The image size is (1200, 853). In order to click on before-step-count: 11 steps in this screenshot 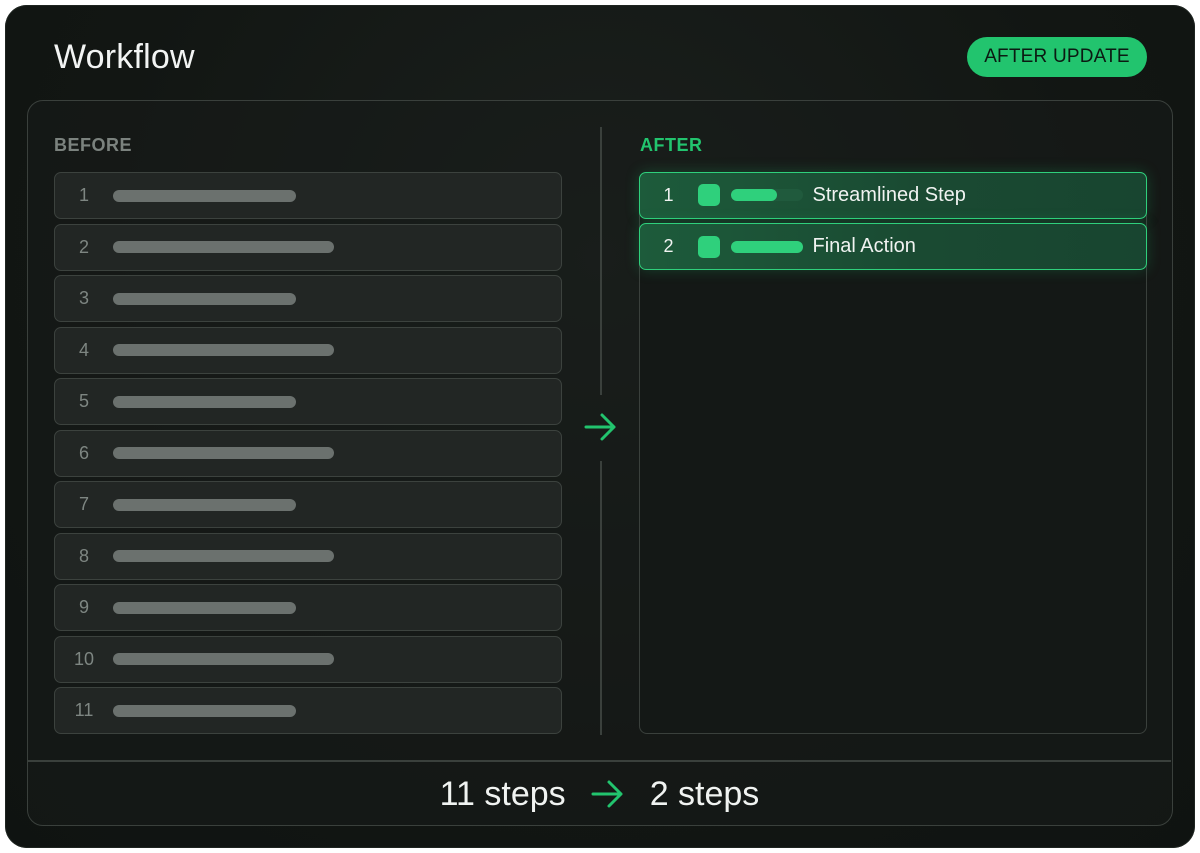, I will do `click(502, 793)`.